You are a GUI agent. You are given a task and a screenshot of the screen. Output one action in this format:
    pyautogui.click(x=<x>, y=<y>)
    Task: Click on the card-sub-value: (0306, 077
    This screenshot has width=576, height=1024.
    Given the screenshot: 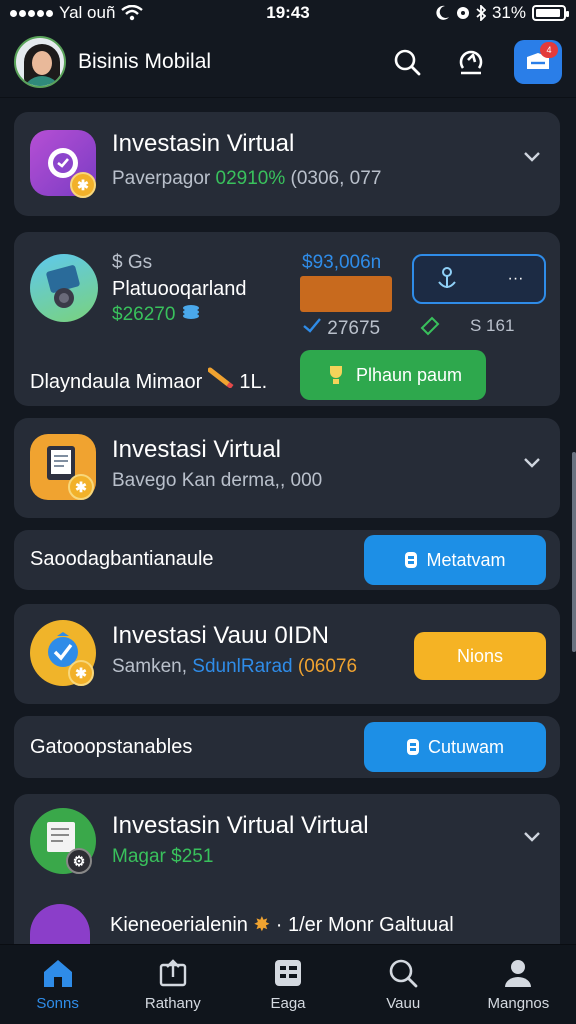 What is the action you would take?
    pyautogui.click(x=336, y=178)
    